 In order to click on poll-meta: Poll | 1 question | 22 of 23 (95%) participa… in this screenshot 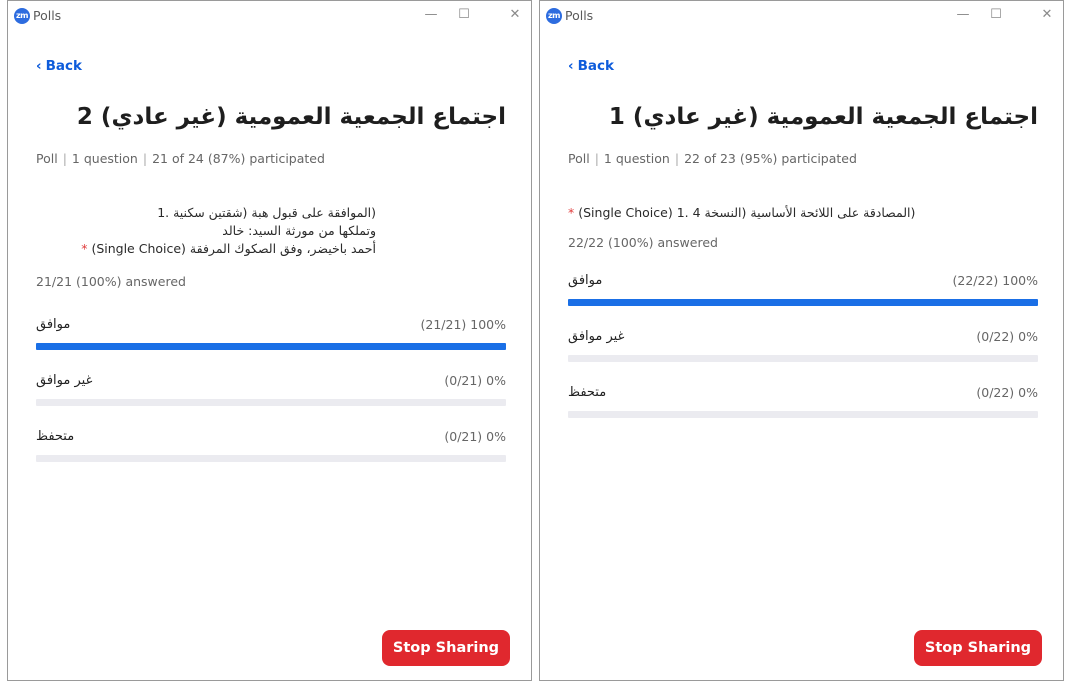, I will do `click(712, 158)`.